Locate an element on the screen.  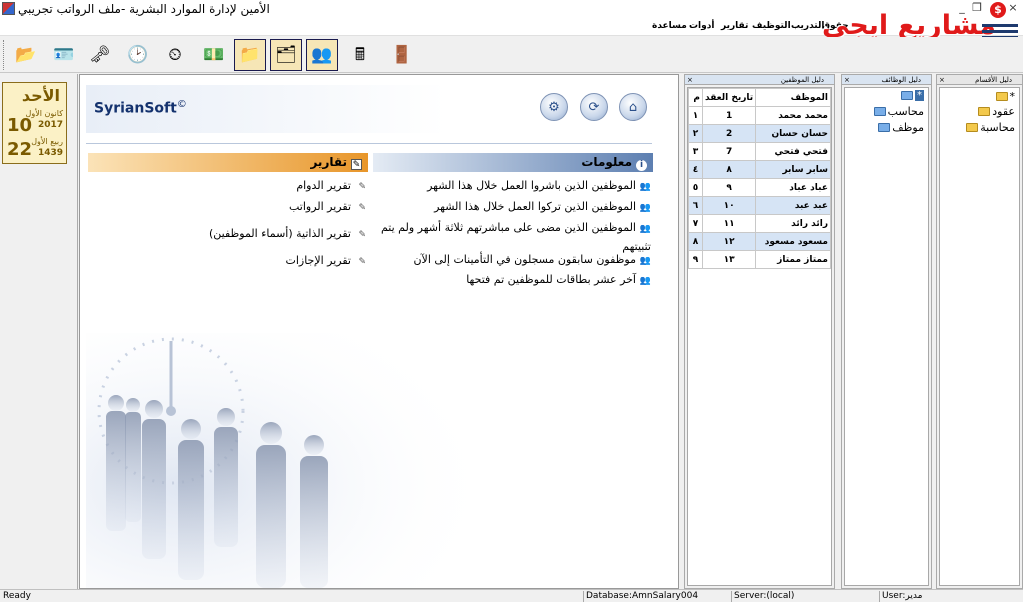
cell-contract-date: 2 is located at coordinates (729, 133).